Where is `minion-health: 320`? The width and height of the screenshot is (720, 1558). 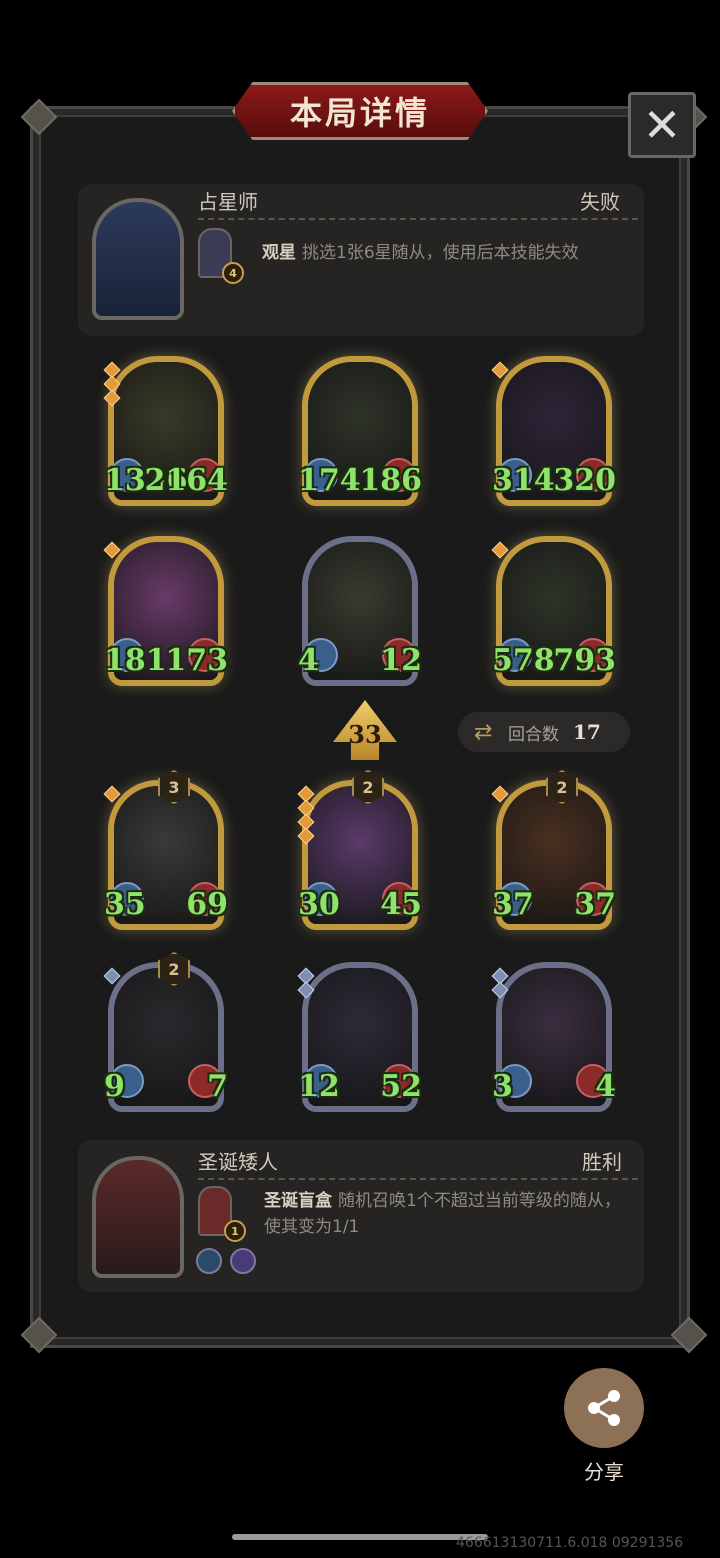 minion-health: 320 is located at coordinates (584, 480).